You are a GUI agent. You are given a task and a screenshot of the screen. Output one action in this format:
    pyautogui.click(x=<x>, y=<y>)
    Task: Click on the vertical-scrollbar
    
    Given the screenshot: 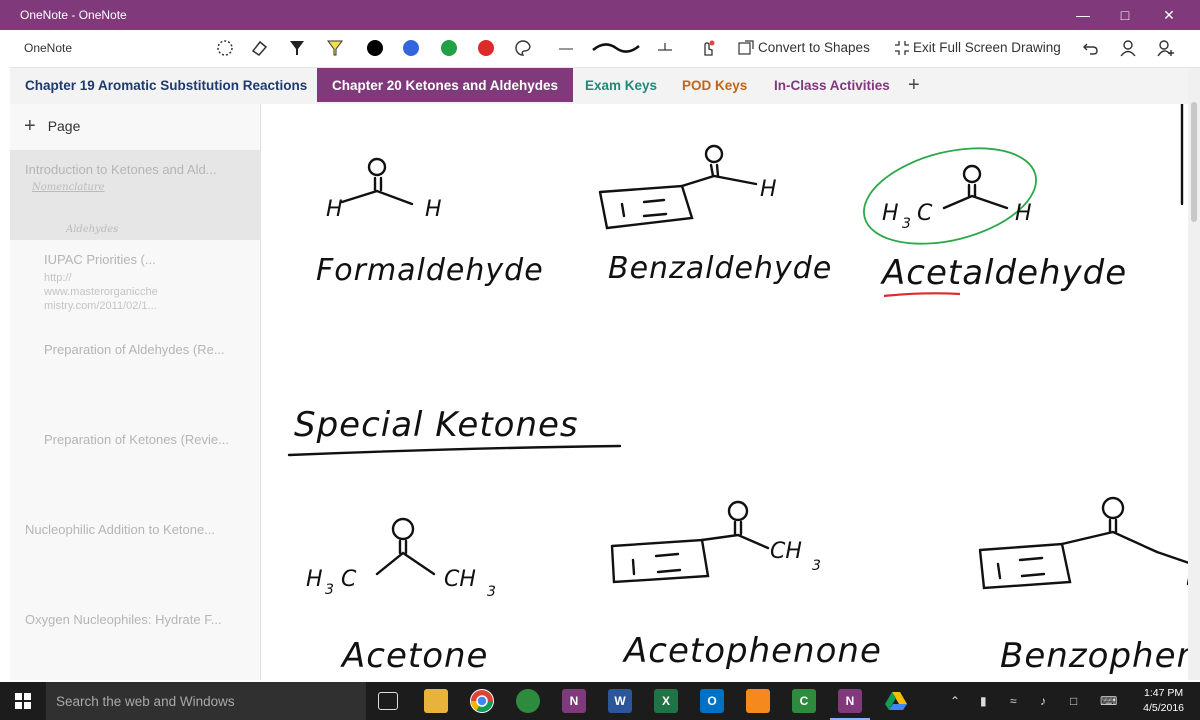 What is the action you would take?
    pyautogui.click(x=1194, y=374)
    